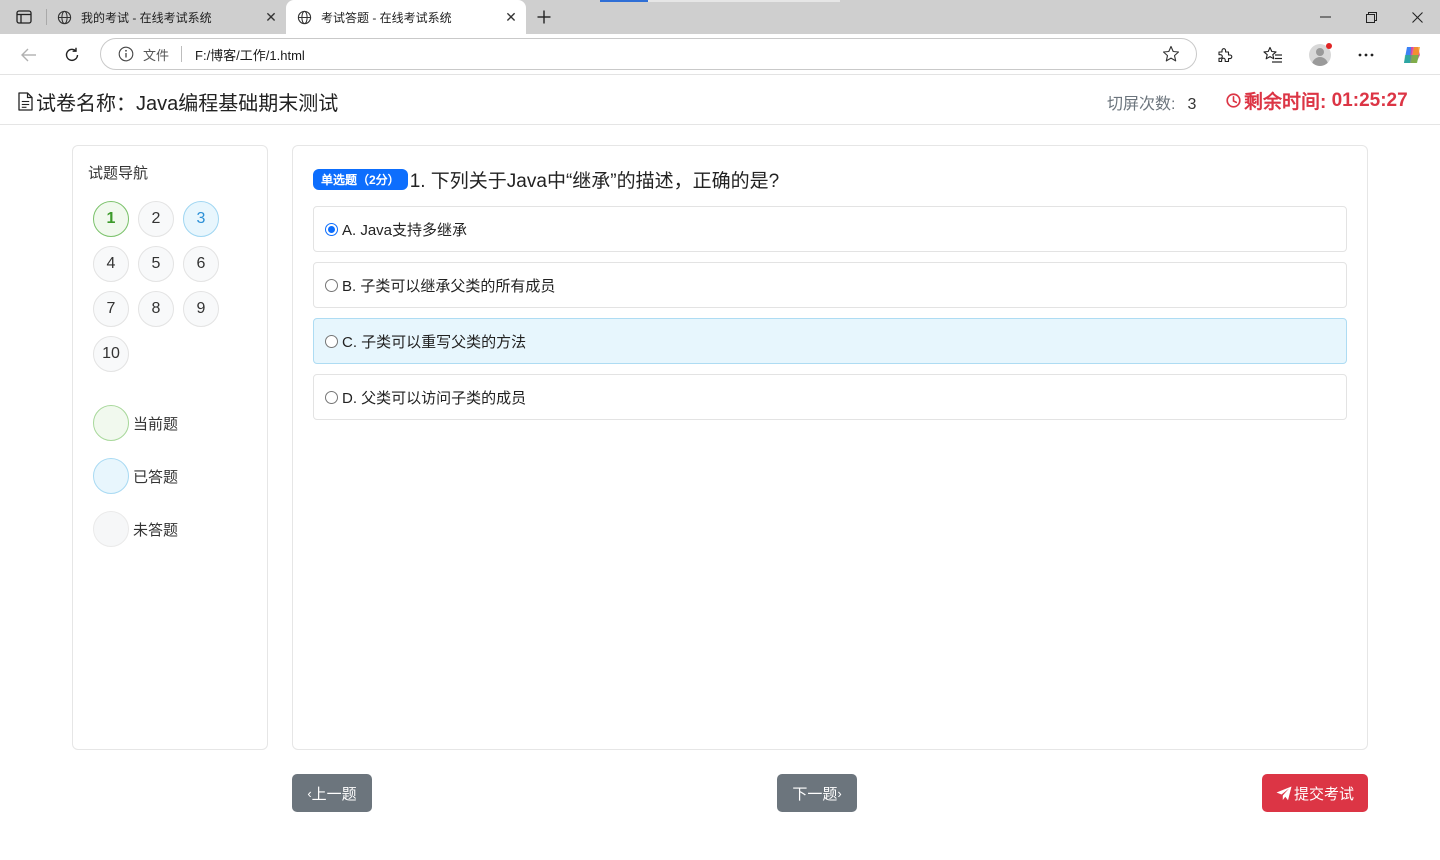 This screenshot has height=860, width=1440. I want to click on legend-current-label: 当前题, so click(156, 424).